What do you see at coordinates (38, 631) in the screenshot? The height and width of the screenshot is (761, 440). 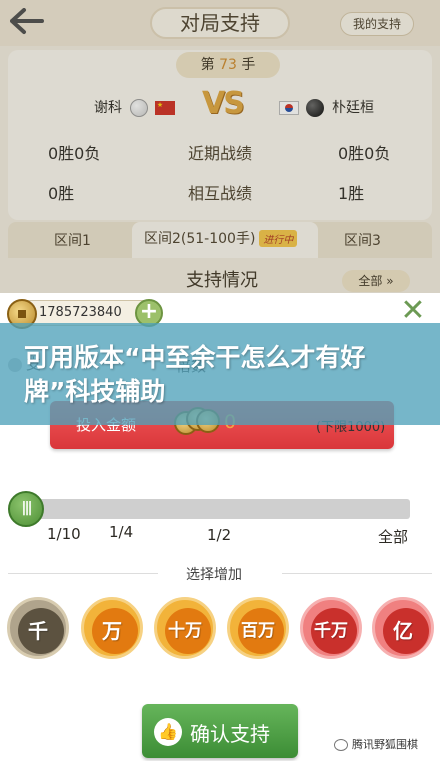 I see `chip-label: 千` at bounding box center [38, 631].